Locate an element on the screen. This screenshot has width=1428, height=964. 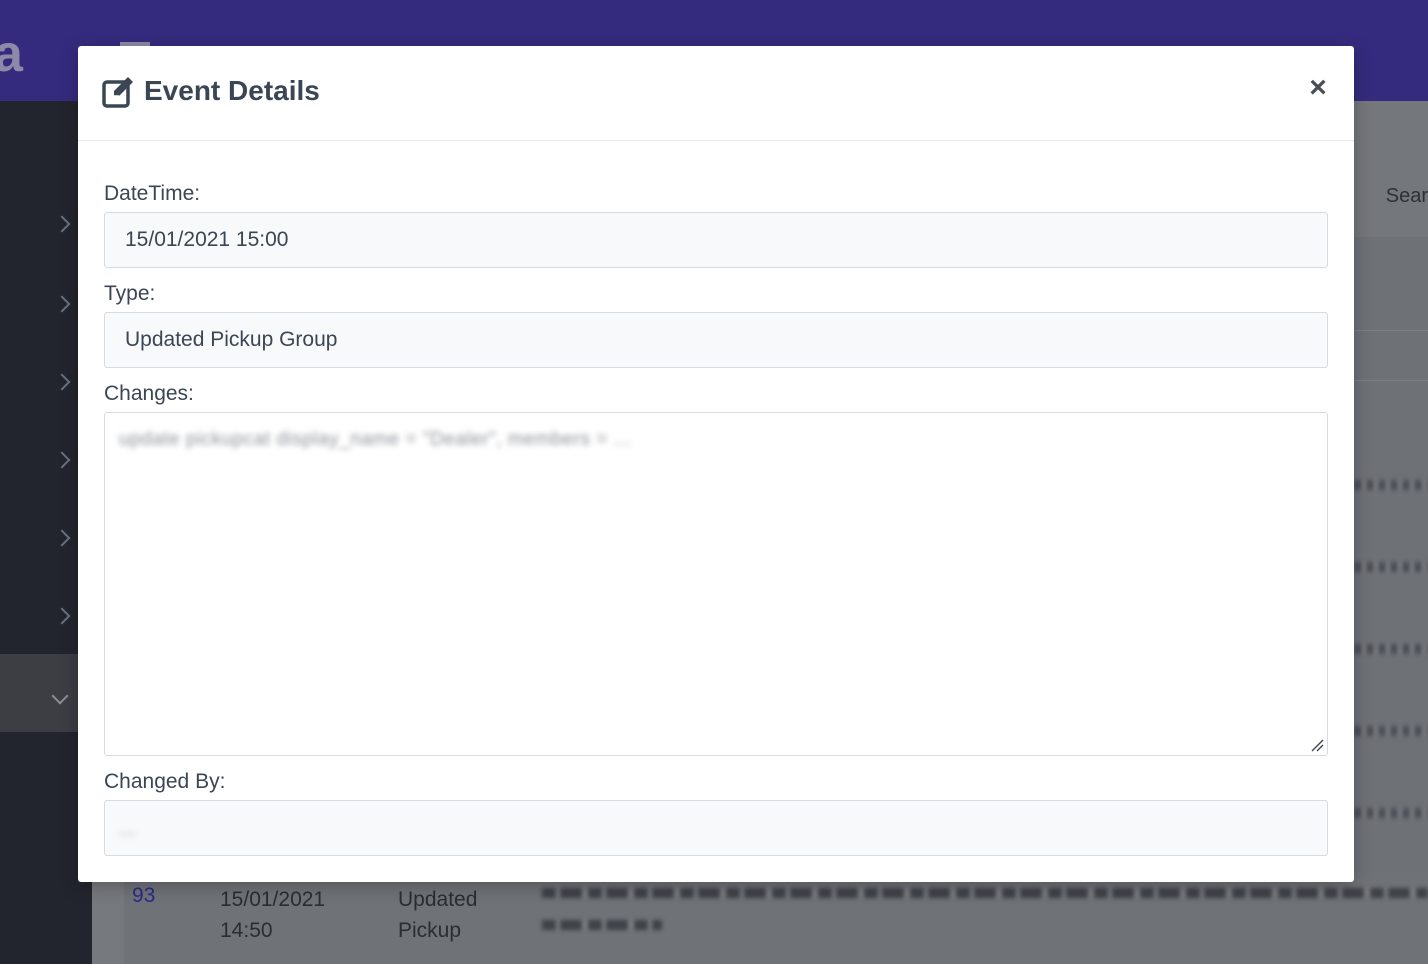
brand-logo: a is located at coordinates (11, 54).